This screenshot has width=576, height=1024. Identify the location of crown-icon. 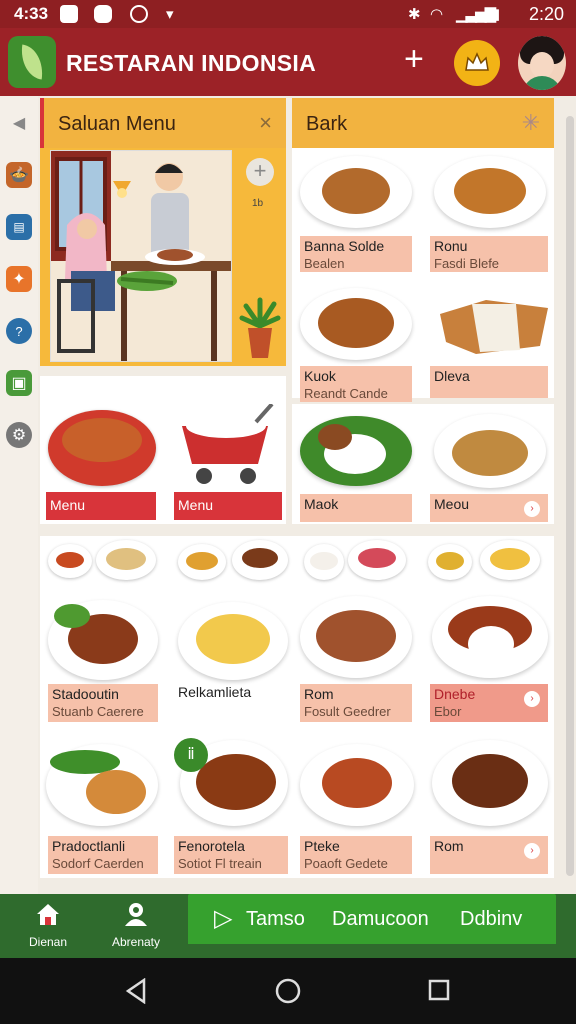
(477, 61).